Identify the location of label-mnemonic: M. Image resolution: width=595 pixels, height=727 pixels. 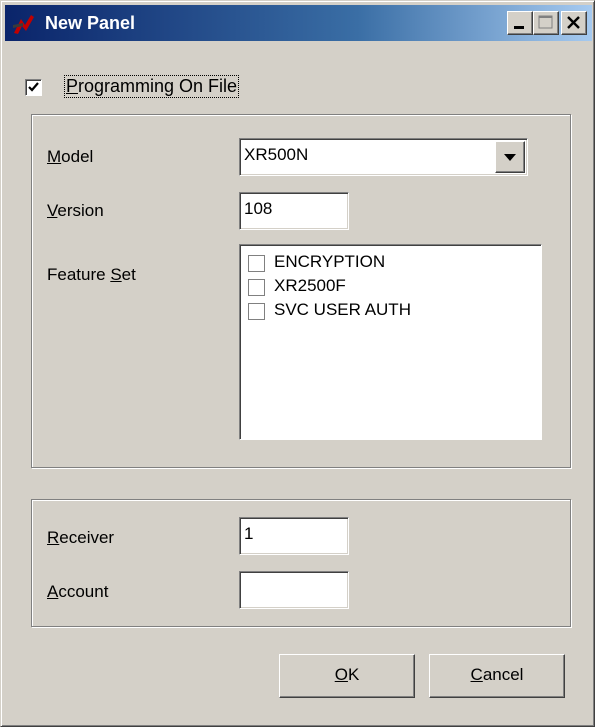
(54, 156).